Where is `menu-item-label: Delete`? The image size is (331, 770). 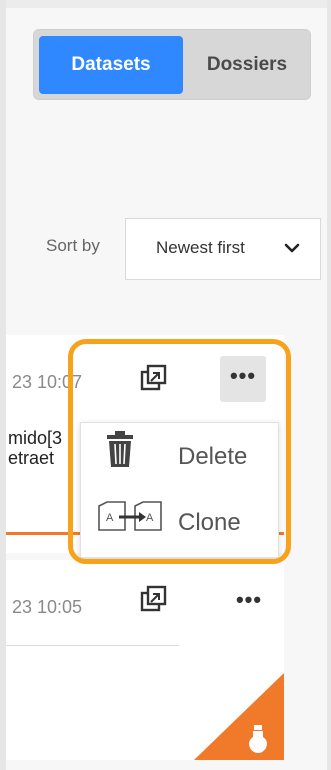 menu-item-label: Delete is located at coordinates (213, 456).